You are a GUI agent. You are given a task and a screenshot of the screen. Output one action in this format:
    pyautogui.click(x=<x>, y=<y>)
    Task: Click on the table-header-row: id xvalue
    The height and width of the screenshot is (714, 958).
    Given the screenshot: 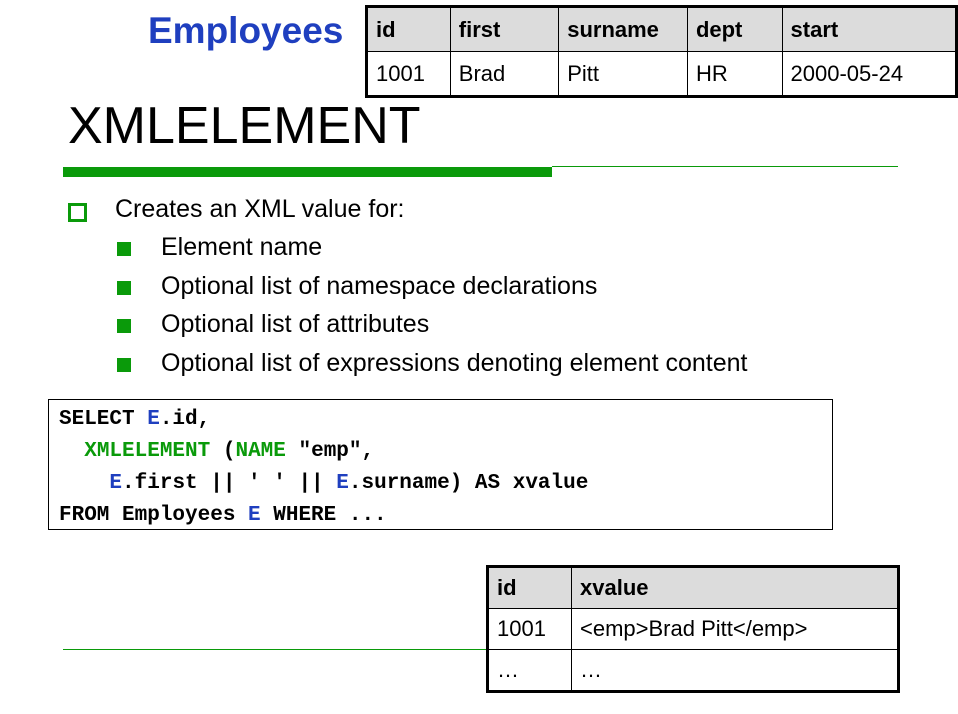 What is the action you would take?
    pyautogui.click(x=693, y=587)
    